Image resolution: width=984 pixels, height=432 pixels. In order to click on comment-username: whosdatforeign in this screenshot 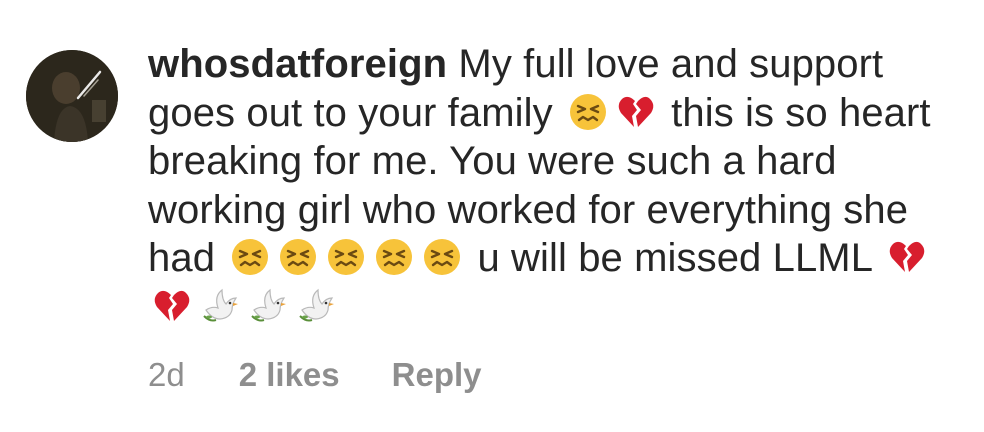, I will do `click(297, 64)`.